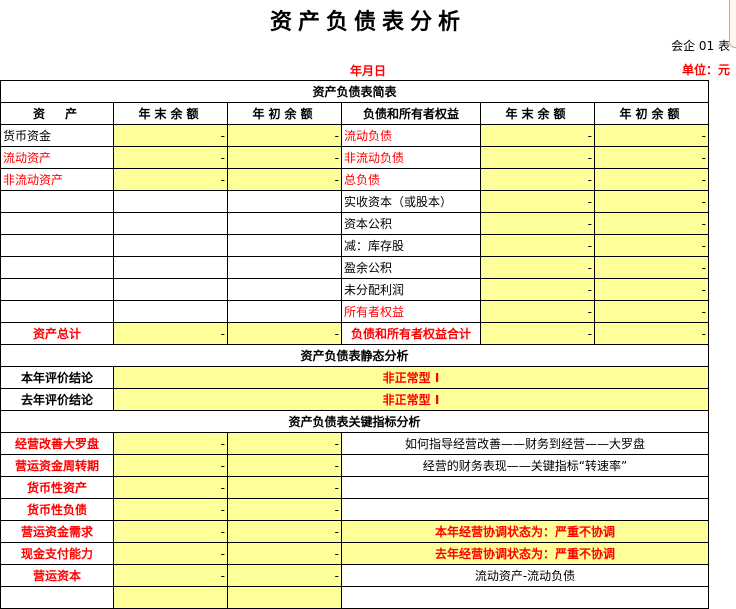  What do you see at coordinates (411, 179) in the screenshot?
I see `row-label: 总负债` at bounding box center [411, 179].